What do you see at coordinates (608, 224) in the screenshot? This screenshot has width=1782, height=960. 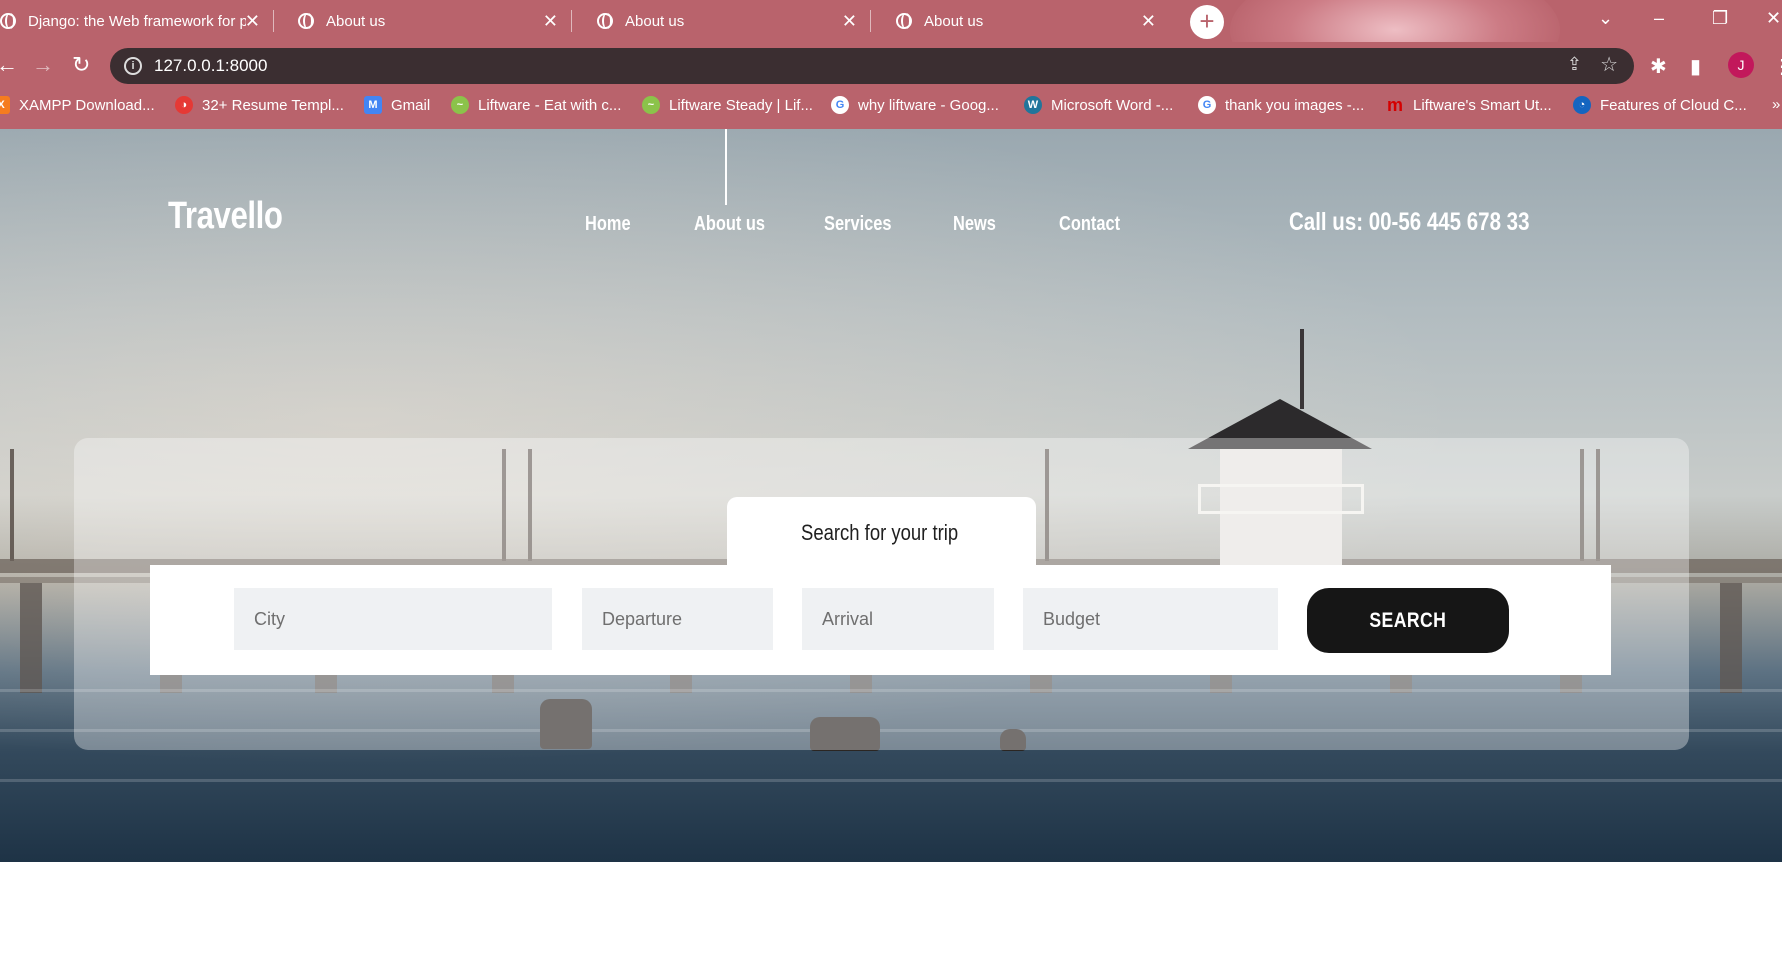 I see `nav-home: Home` at bounding box center [608, 224].